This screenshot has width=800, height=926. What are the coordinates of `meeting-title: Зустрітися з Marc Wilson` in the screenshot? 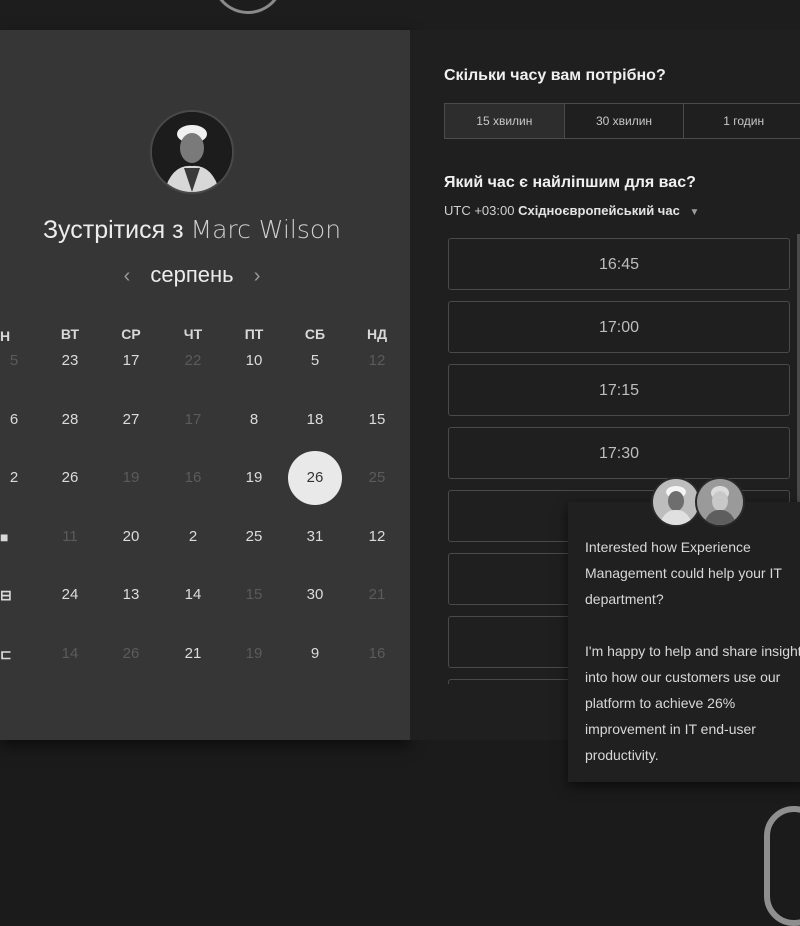 It's located at (192, 230).